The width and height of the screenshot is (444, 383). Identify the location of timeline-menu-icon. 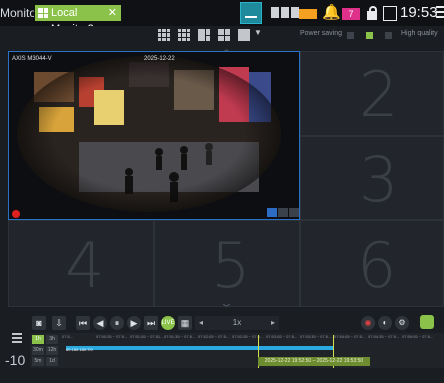
(17, 338).